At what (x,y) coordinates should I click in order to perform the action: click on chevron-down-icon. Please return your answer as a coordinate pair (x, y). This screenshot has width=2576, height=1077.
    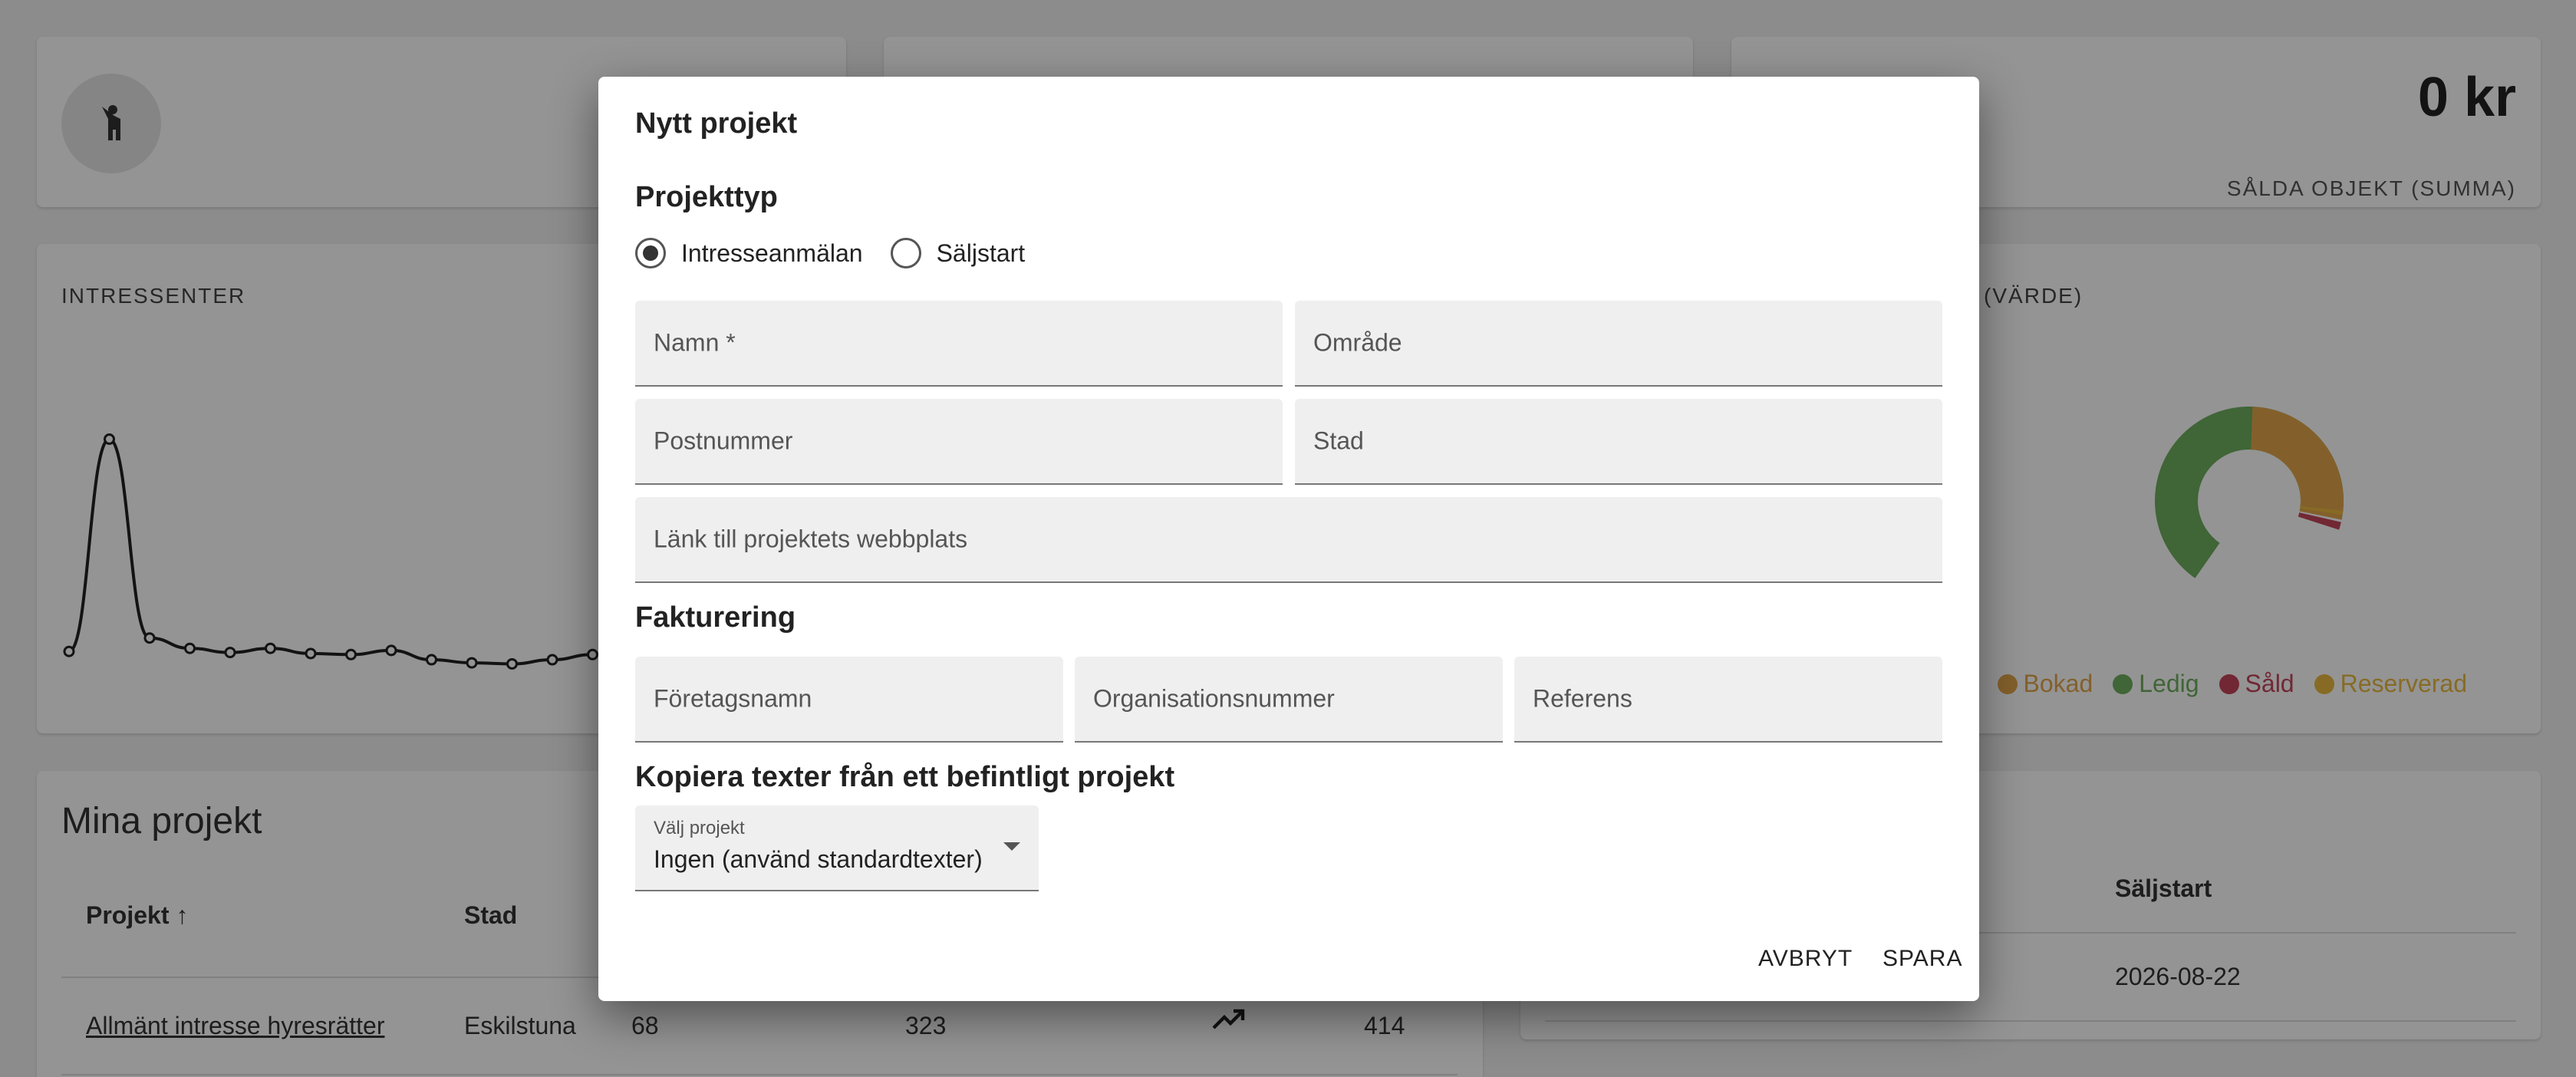
    Looking at the image, I should click on (1011, 847).